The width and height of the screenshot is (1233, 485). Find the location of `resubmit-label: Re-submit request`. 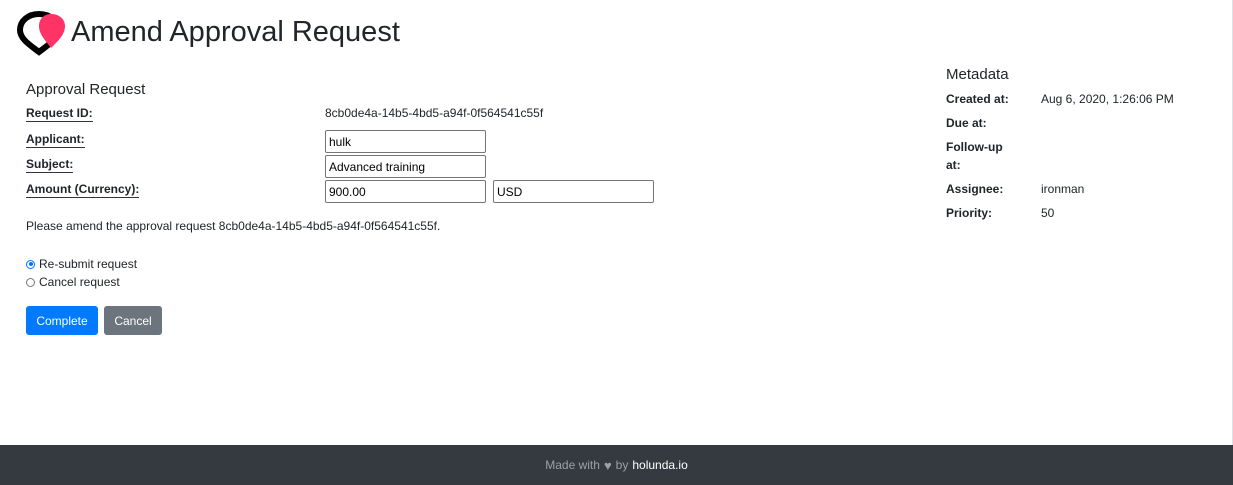

resubmit-label: Re-submit request is located at coordinates (88, 264).